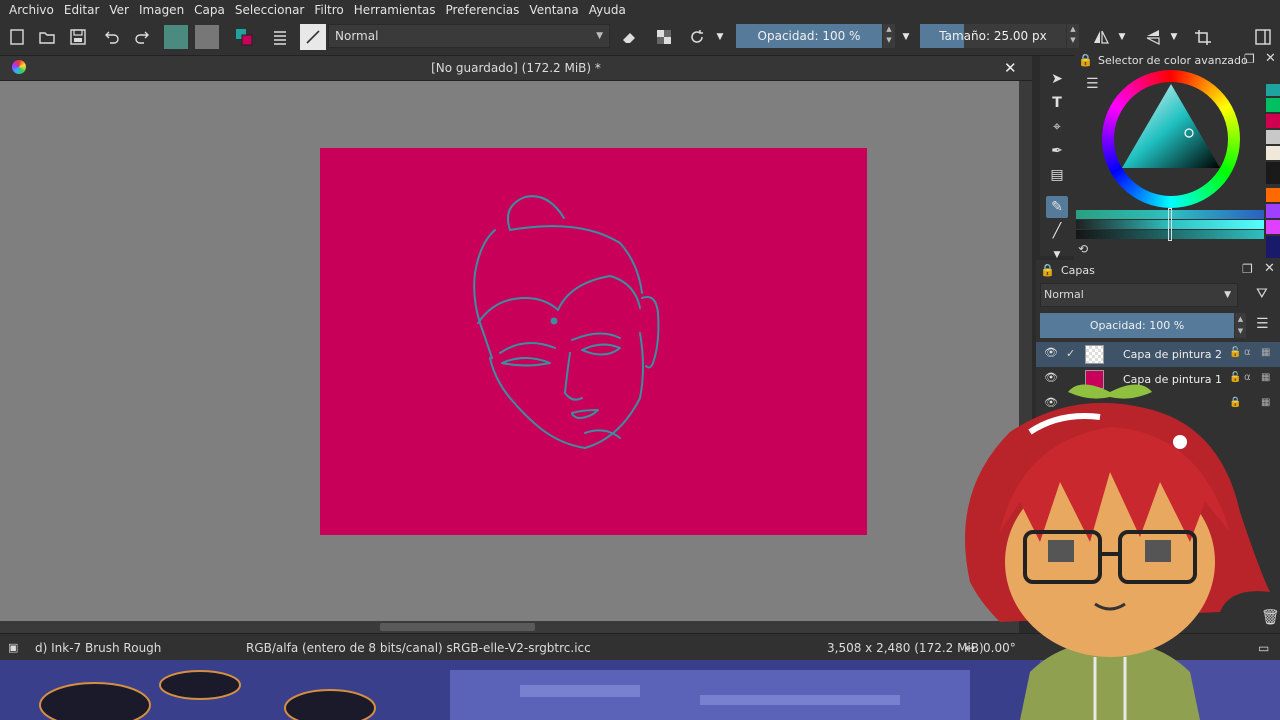  What do you see at coordinates (1051, 352) in the screenshot?
I see `visibility-eye-icon: 👁` at bounding box center [1051, 352].